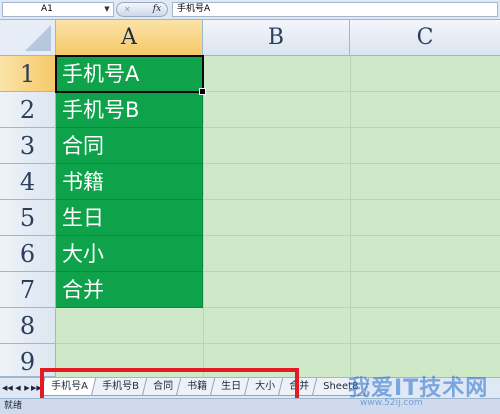 The width and height of the screenshot is (500, 414). What do you see at coordinates (425, 38) in the screenshot?
I see `column-header-c: C` at bounding box center [425, 38].